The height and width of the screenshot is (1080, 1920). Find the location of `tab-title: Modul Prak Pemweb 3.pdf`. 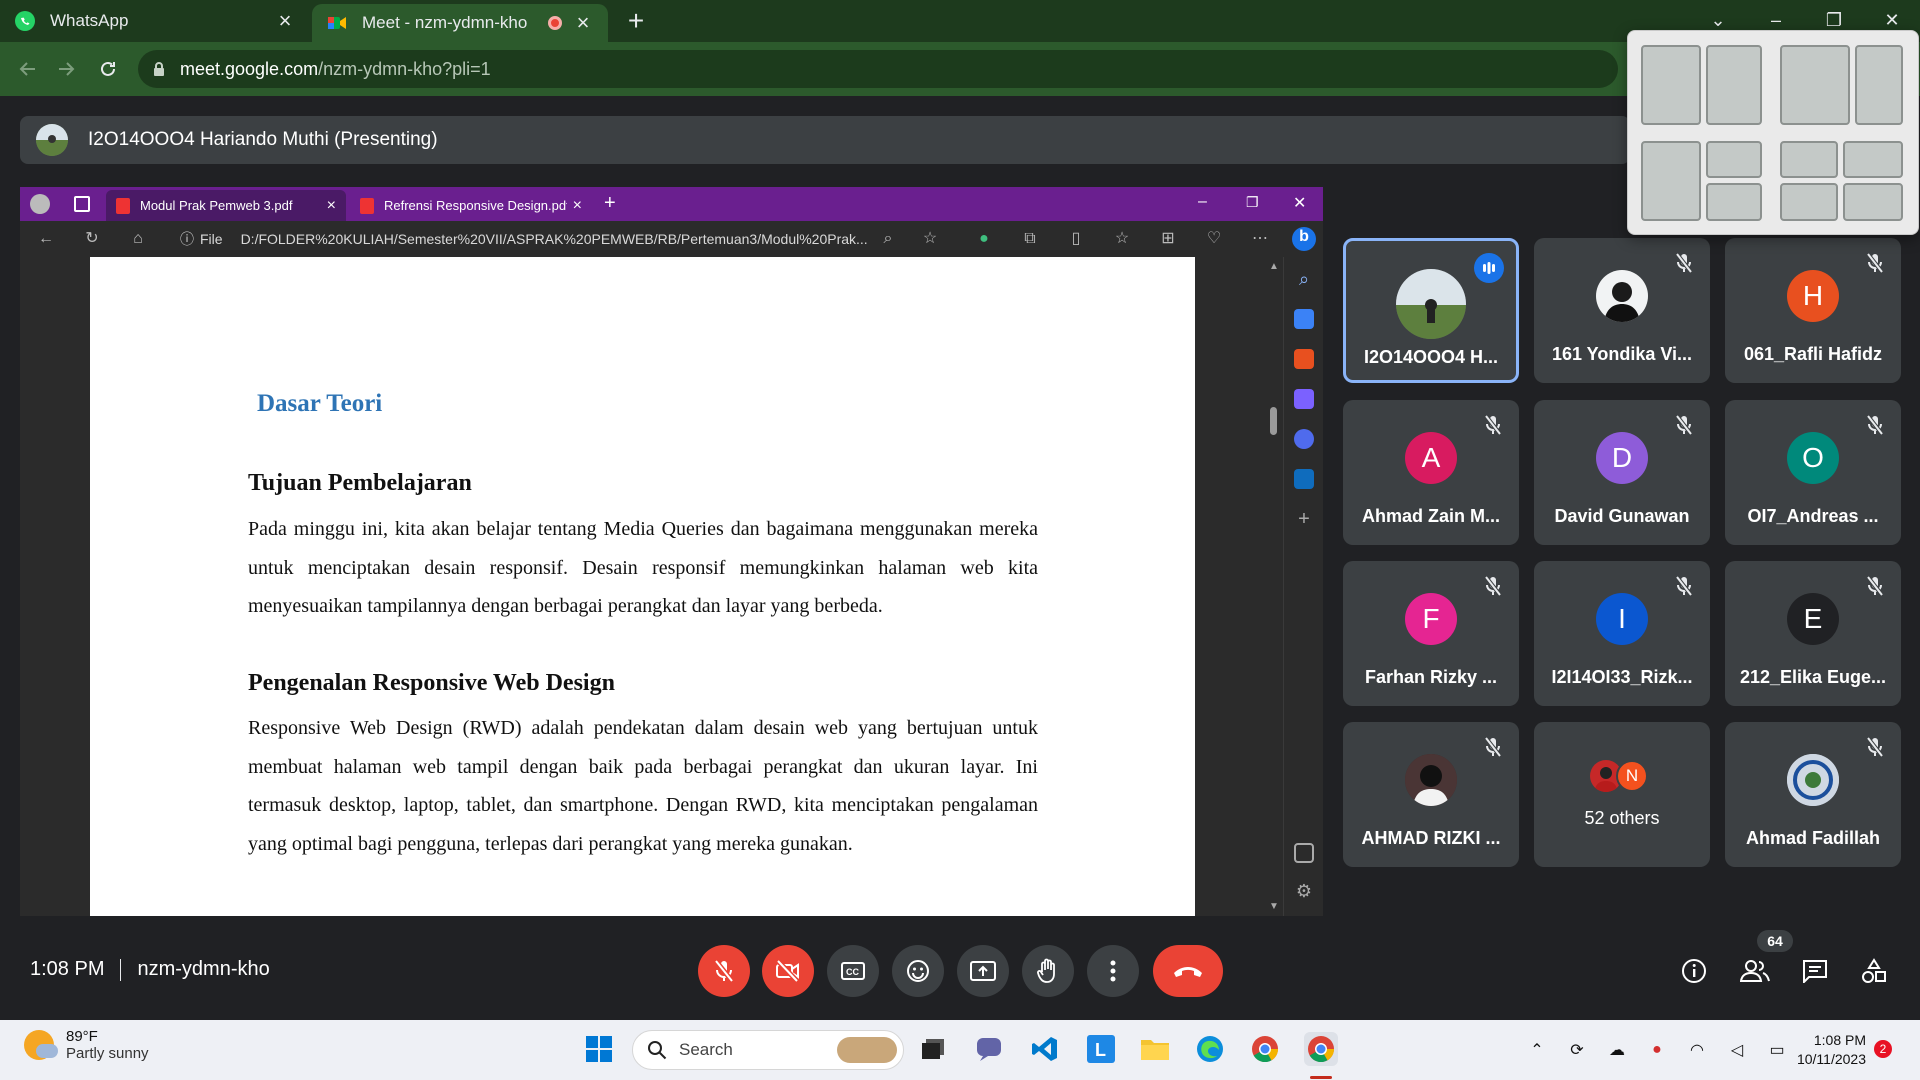

tab-title: Modul Prak Pemweb 3.pdf is located at coordinates (216, 205).